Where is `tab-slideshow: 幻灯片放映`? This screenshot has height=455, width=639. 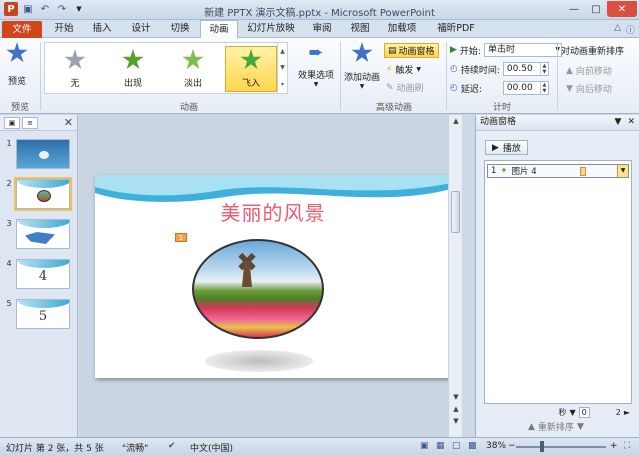 tab-slideshow: 幻灯片放映 is located at coordinates (271, 29).